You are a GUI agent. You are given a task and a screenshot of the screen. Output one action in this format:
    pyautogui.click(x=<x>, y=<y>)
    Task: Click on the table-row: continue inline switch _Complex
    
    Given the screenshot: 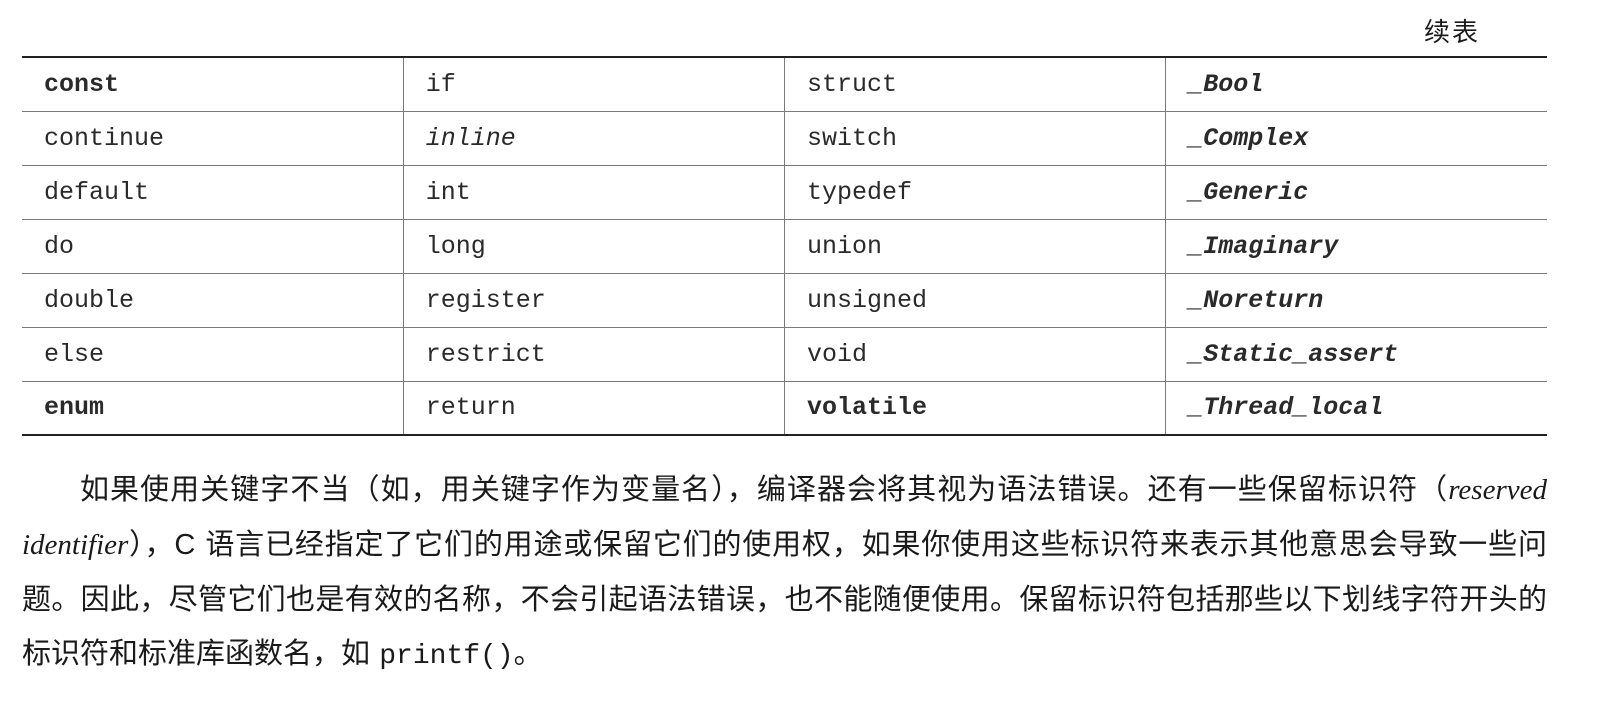 What is the action you would take?
    pyautogui.click(x=784, y=138)
    